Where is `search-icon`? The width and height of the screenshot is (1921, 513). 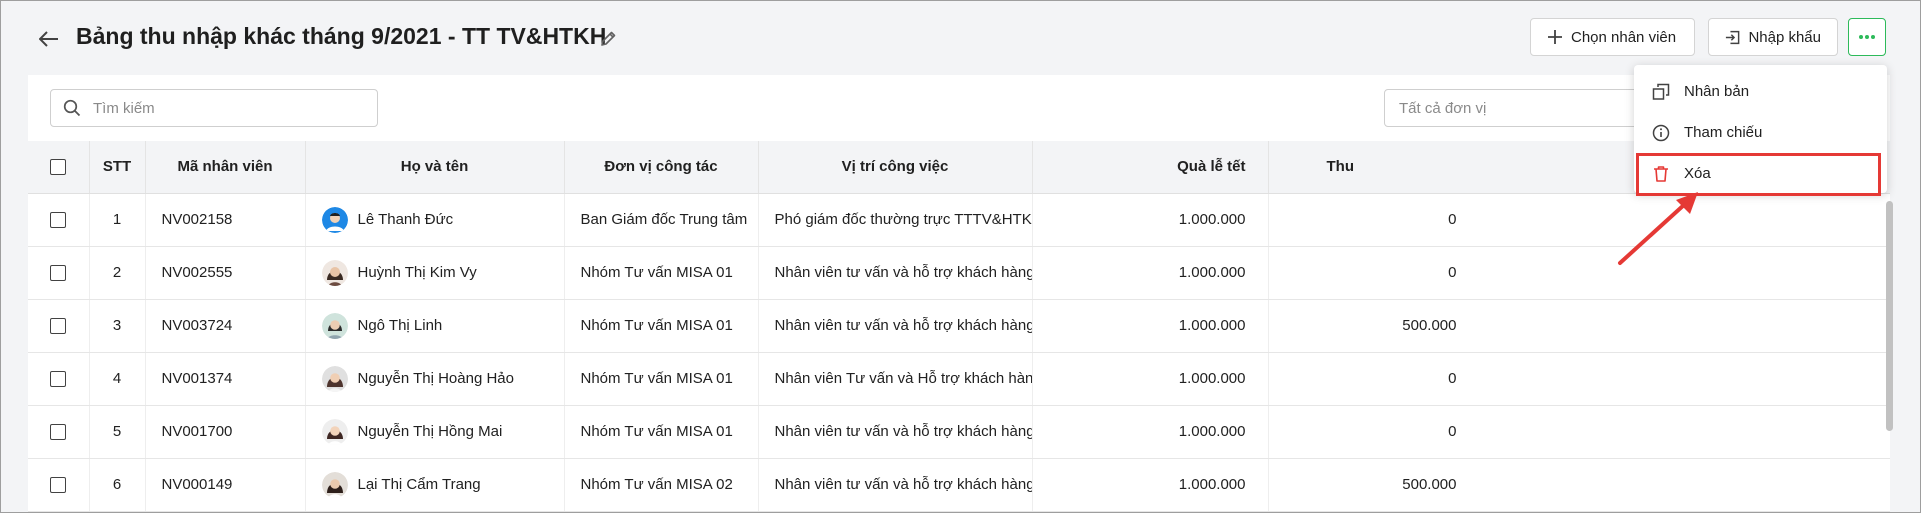 search-icon is located at coordinates (72, 108).